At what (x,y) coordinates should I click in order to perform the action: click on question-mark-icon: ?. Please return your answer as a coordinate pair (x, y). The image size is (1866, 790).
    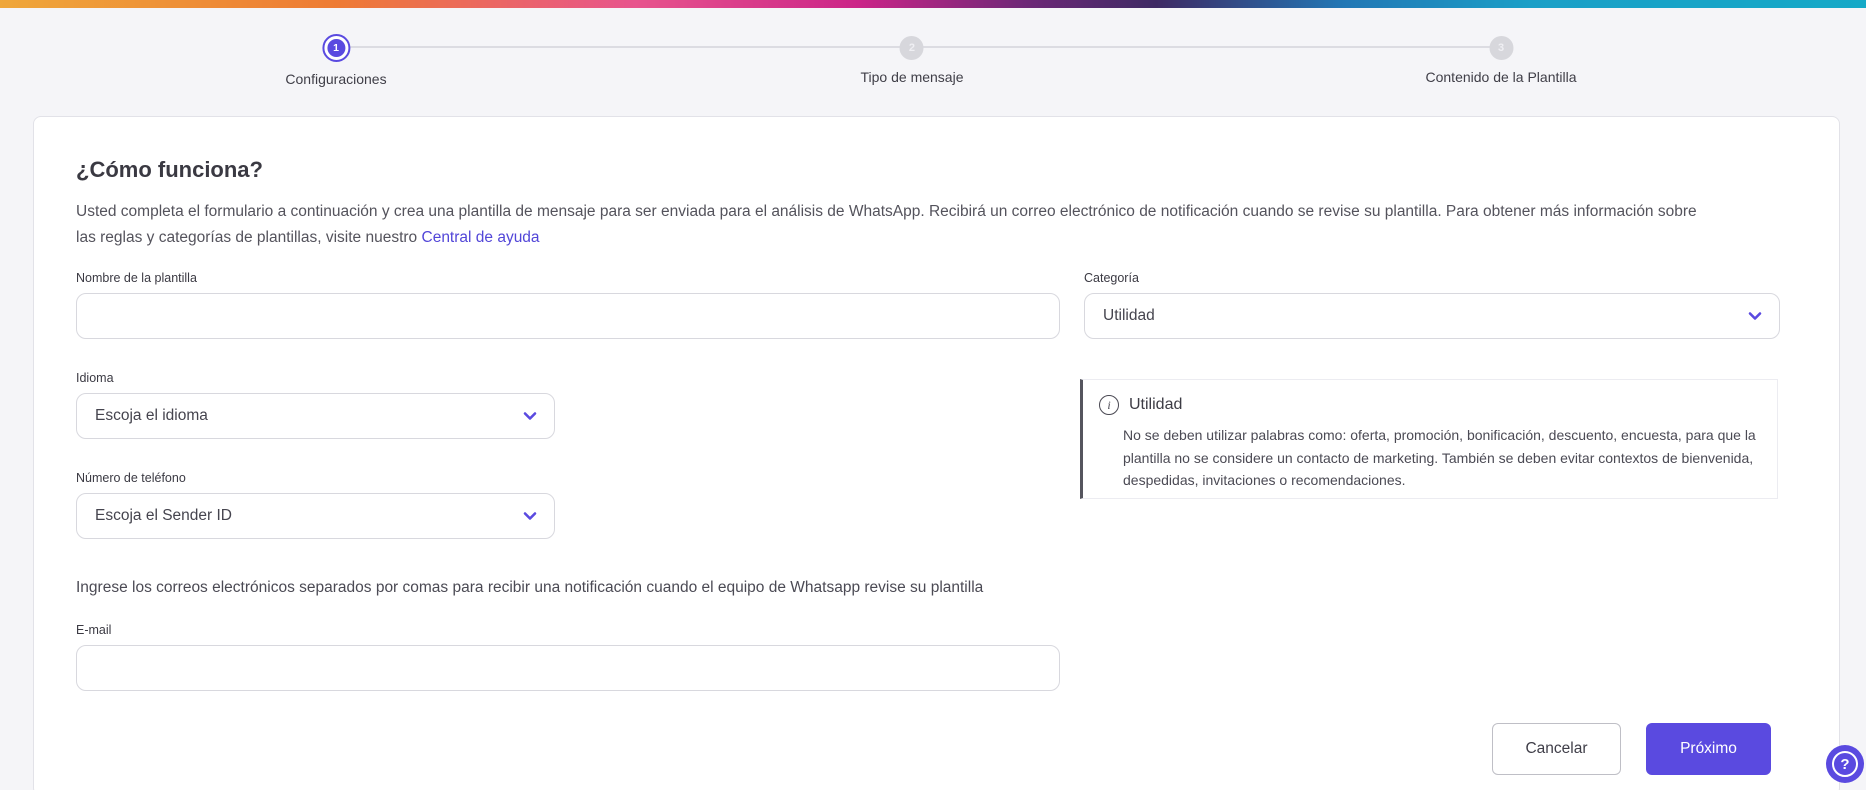
    Looking at the image, I should click on (1845, 764).